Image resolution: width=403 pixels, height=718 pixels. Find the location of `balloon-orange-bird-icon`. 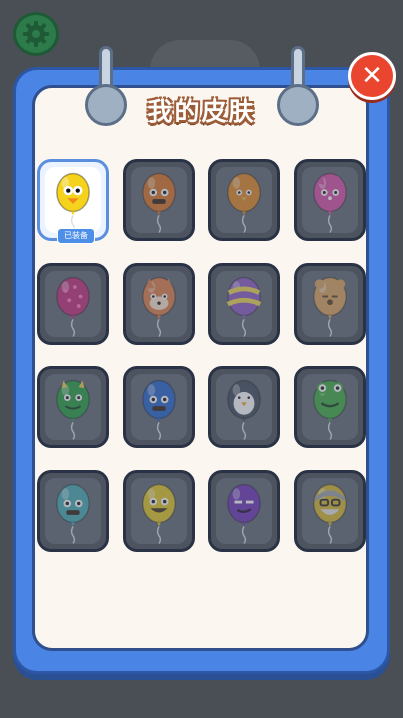

balloon-orange-bird-icon is located at coordinates (244, 202).